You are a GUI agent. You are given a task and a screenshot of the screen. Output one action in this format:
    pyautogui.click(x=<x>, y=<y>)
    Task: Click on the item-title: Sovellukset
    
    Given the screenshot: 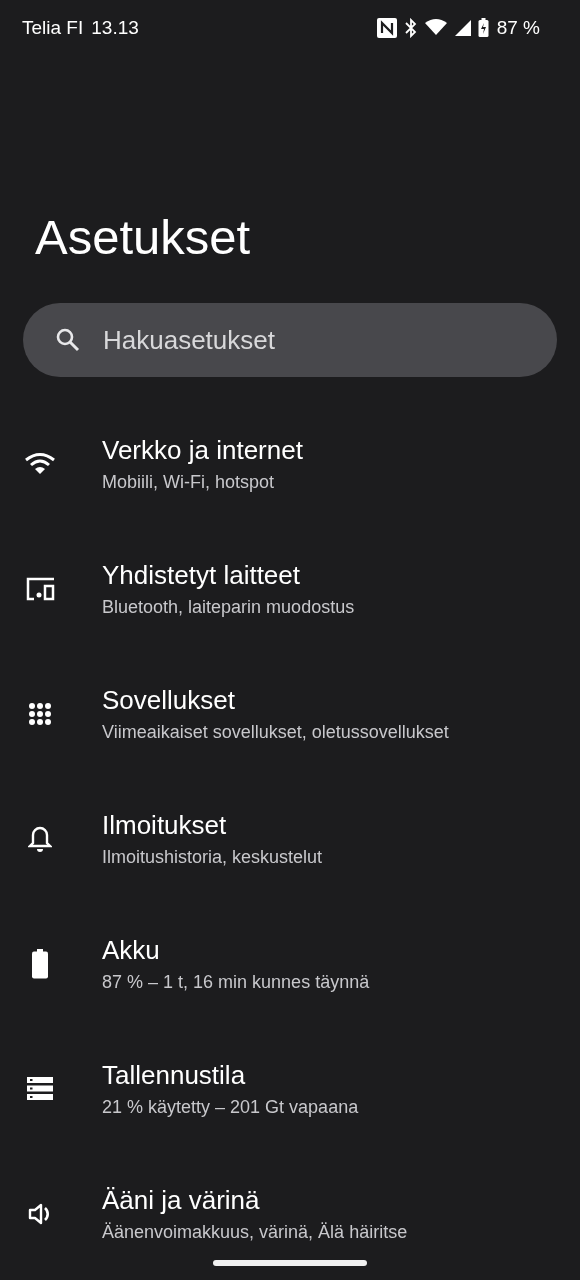 What is the action you would take?
    pyautogui.click(x=169, y=700)
    